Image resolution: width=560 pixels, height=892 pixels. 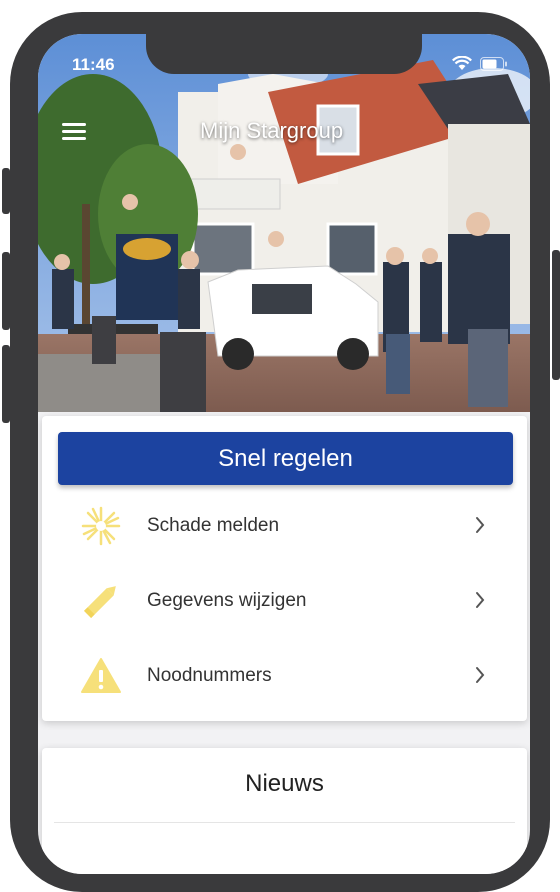 What do you see at coordinates (101, 601) in the screenshot?
I see `pencil-icon` at bounding box center [101, 601].